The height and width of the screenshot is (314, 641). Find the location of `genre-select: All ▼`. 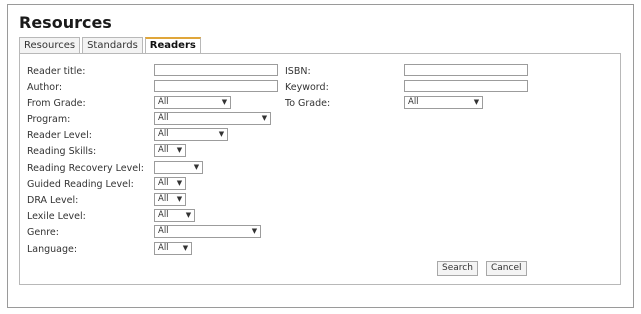

genre-select: All ▼ is located at coordinates (207, 231).